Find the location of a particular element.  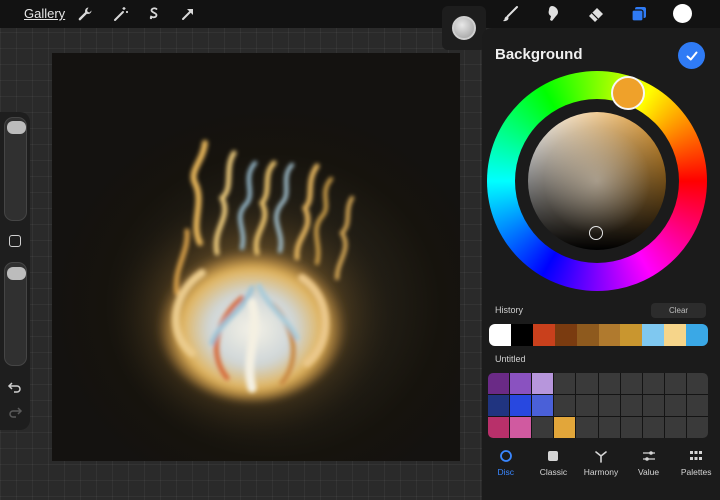

color-mode-tabs: Disc Classic Harmony Value Palettes is located at coordinates (601, 473).